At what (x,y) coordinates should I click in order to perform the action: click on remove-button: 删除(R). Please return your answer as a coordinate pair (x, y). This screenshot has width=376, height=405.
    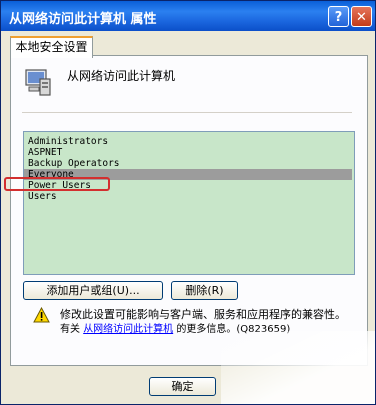
    Looking at the image, I should click on (204, 290).